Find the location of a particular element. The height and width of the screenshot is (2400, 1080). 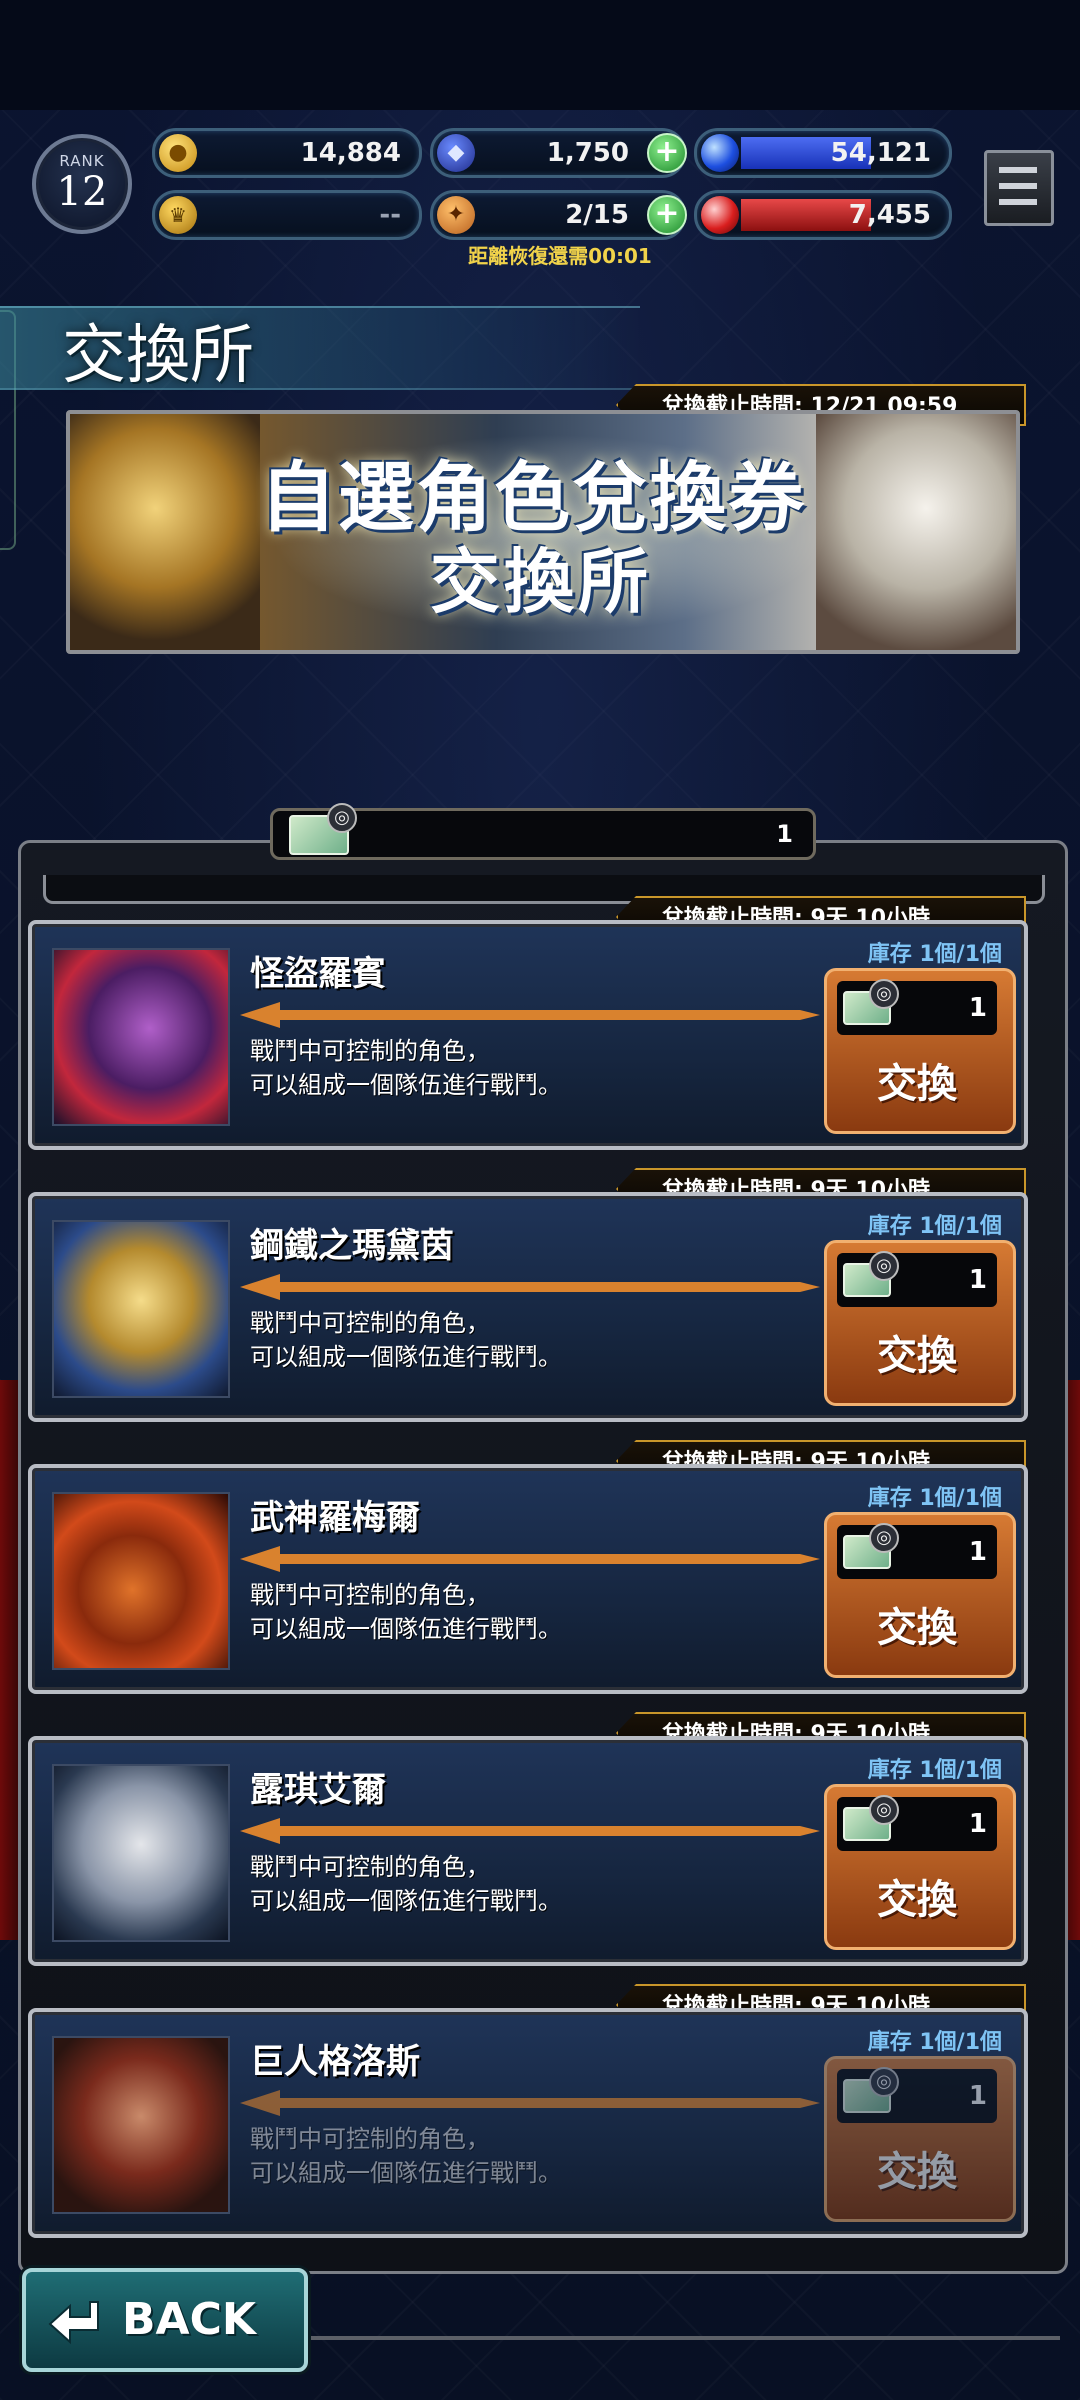

back-button: BACK is located at coordinates (165, 2320).